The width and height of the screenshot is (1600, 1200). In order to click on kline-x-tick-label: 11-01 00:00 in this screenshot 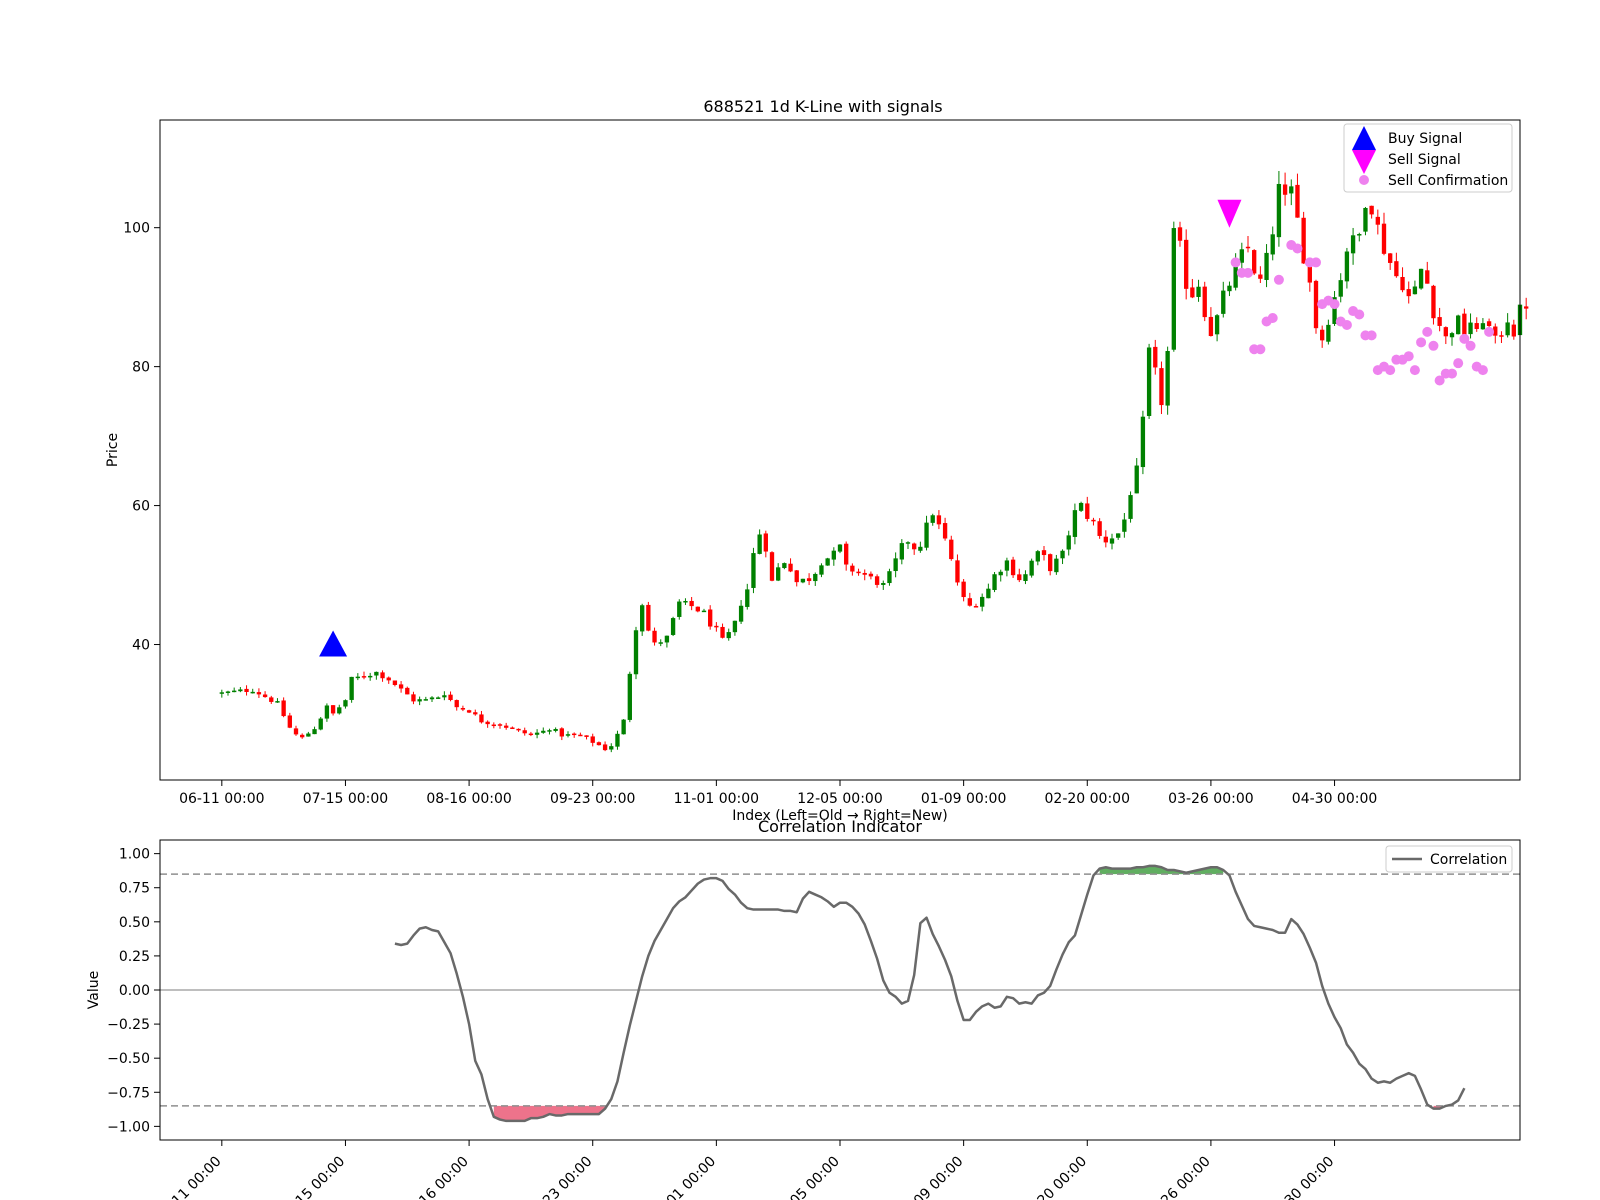, I will do `click(716, 799)`.